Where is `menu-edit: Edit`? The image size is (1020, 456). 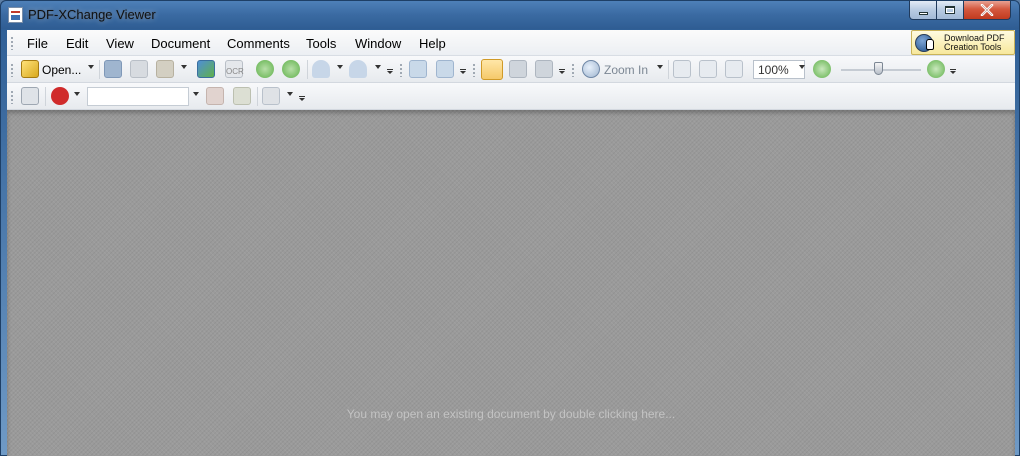
menu-edit: Edit is located at coordinates (77, 43).